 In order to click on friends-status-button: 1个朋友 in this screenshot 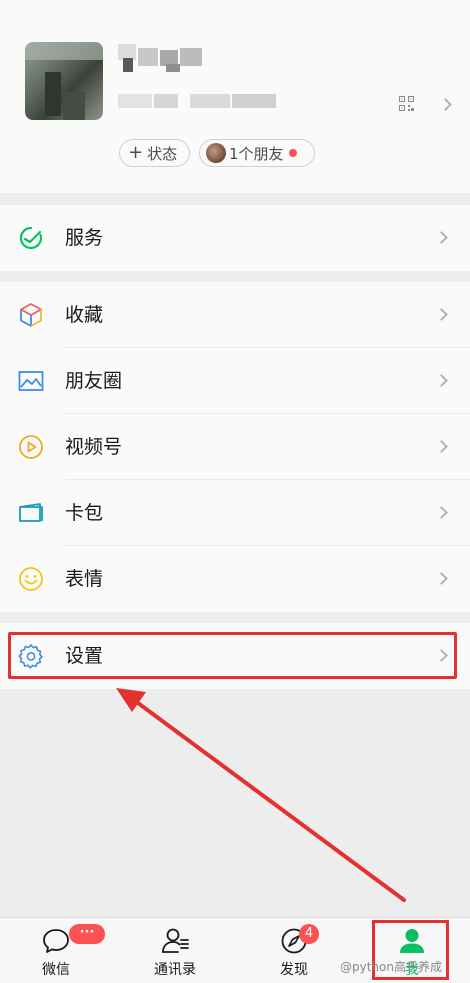, I will do `click(257, 153)`.